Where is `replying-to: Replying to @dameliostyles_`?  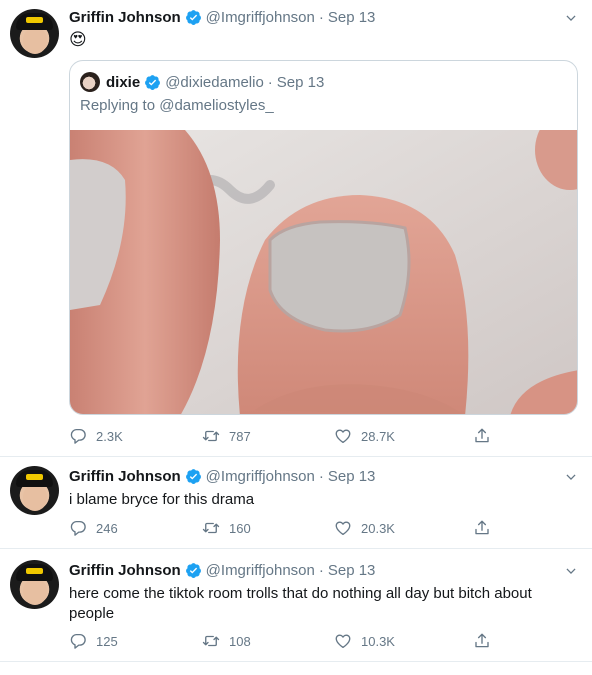 replying-to: Replying to @dameliostyles_ is located at coordinates (177, 105).